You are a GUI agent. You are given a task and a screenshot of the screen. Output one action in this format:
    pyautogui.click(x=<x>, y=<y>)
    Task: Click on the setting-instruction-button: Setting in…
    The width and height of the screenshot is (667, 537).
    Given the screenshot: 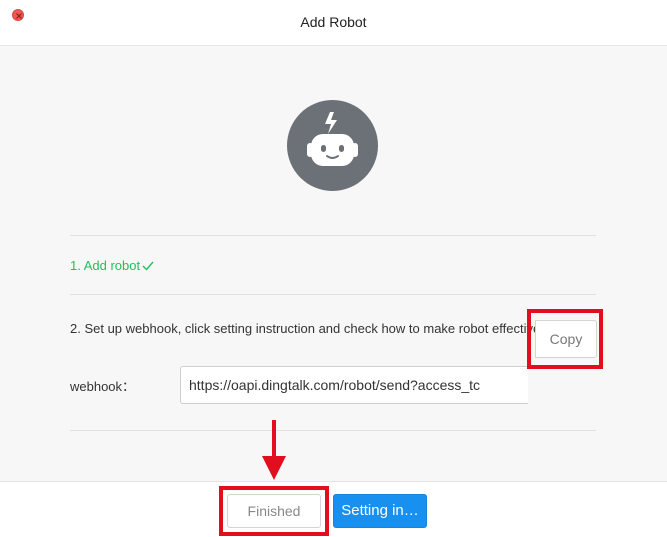 What is the action you would take?
    pyautogui.click(x=380, y=511)
    